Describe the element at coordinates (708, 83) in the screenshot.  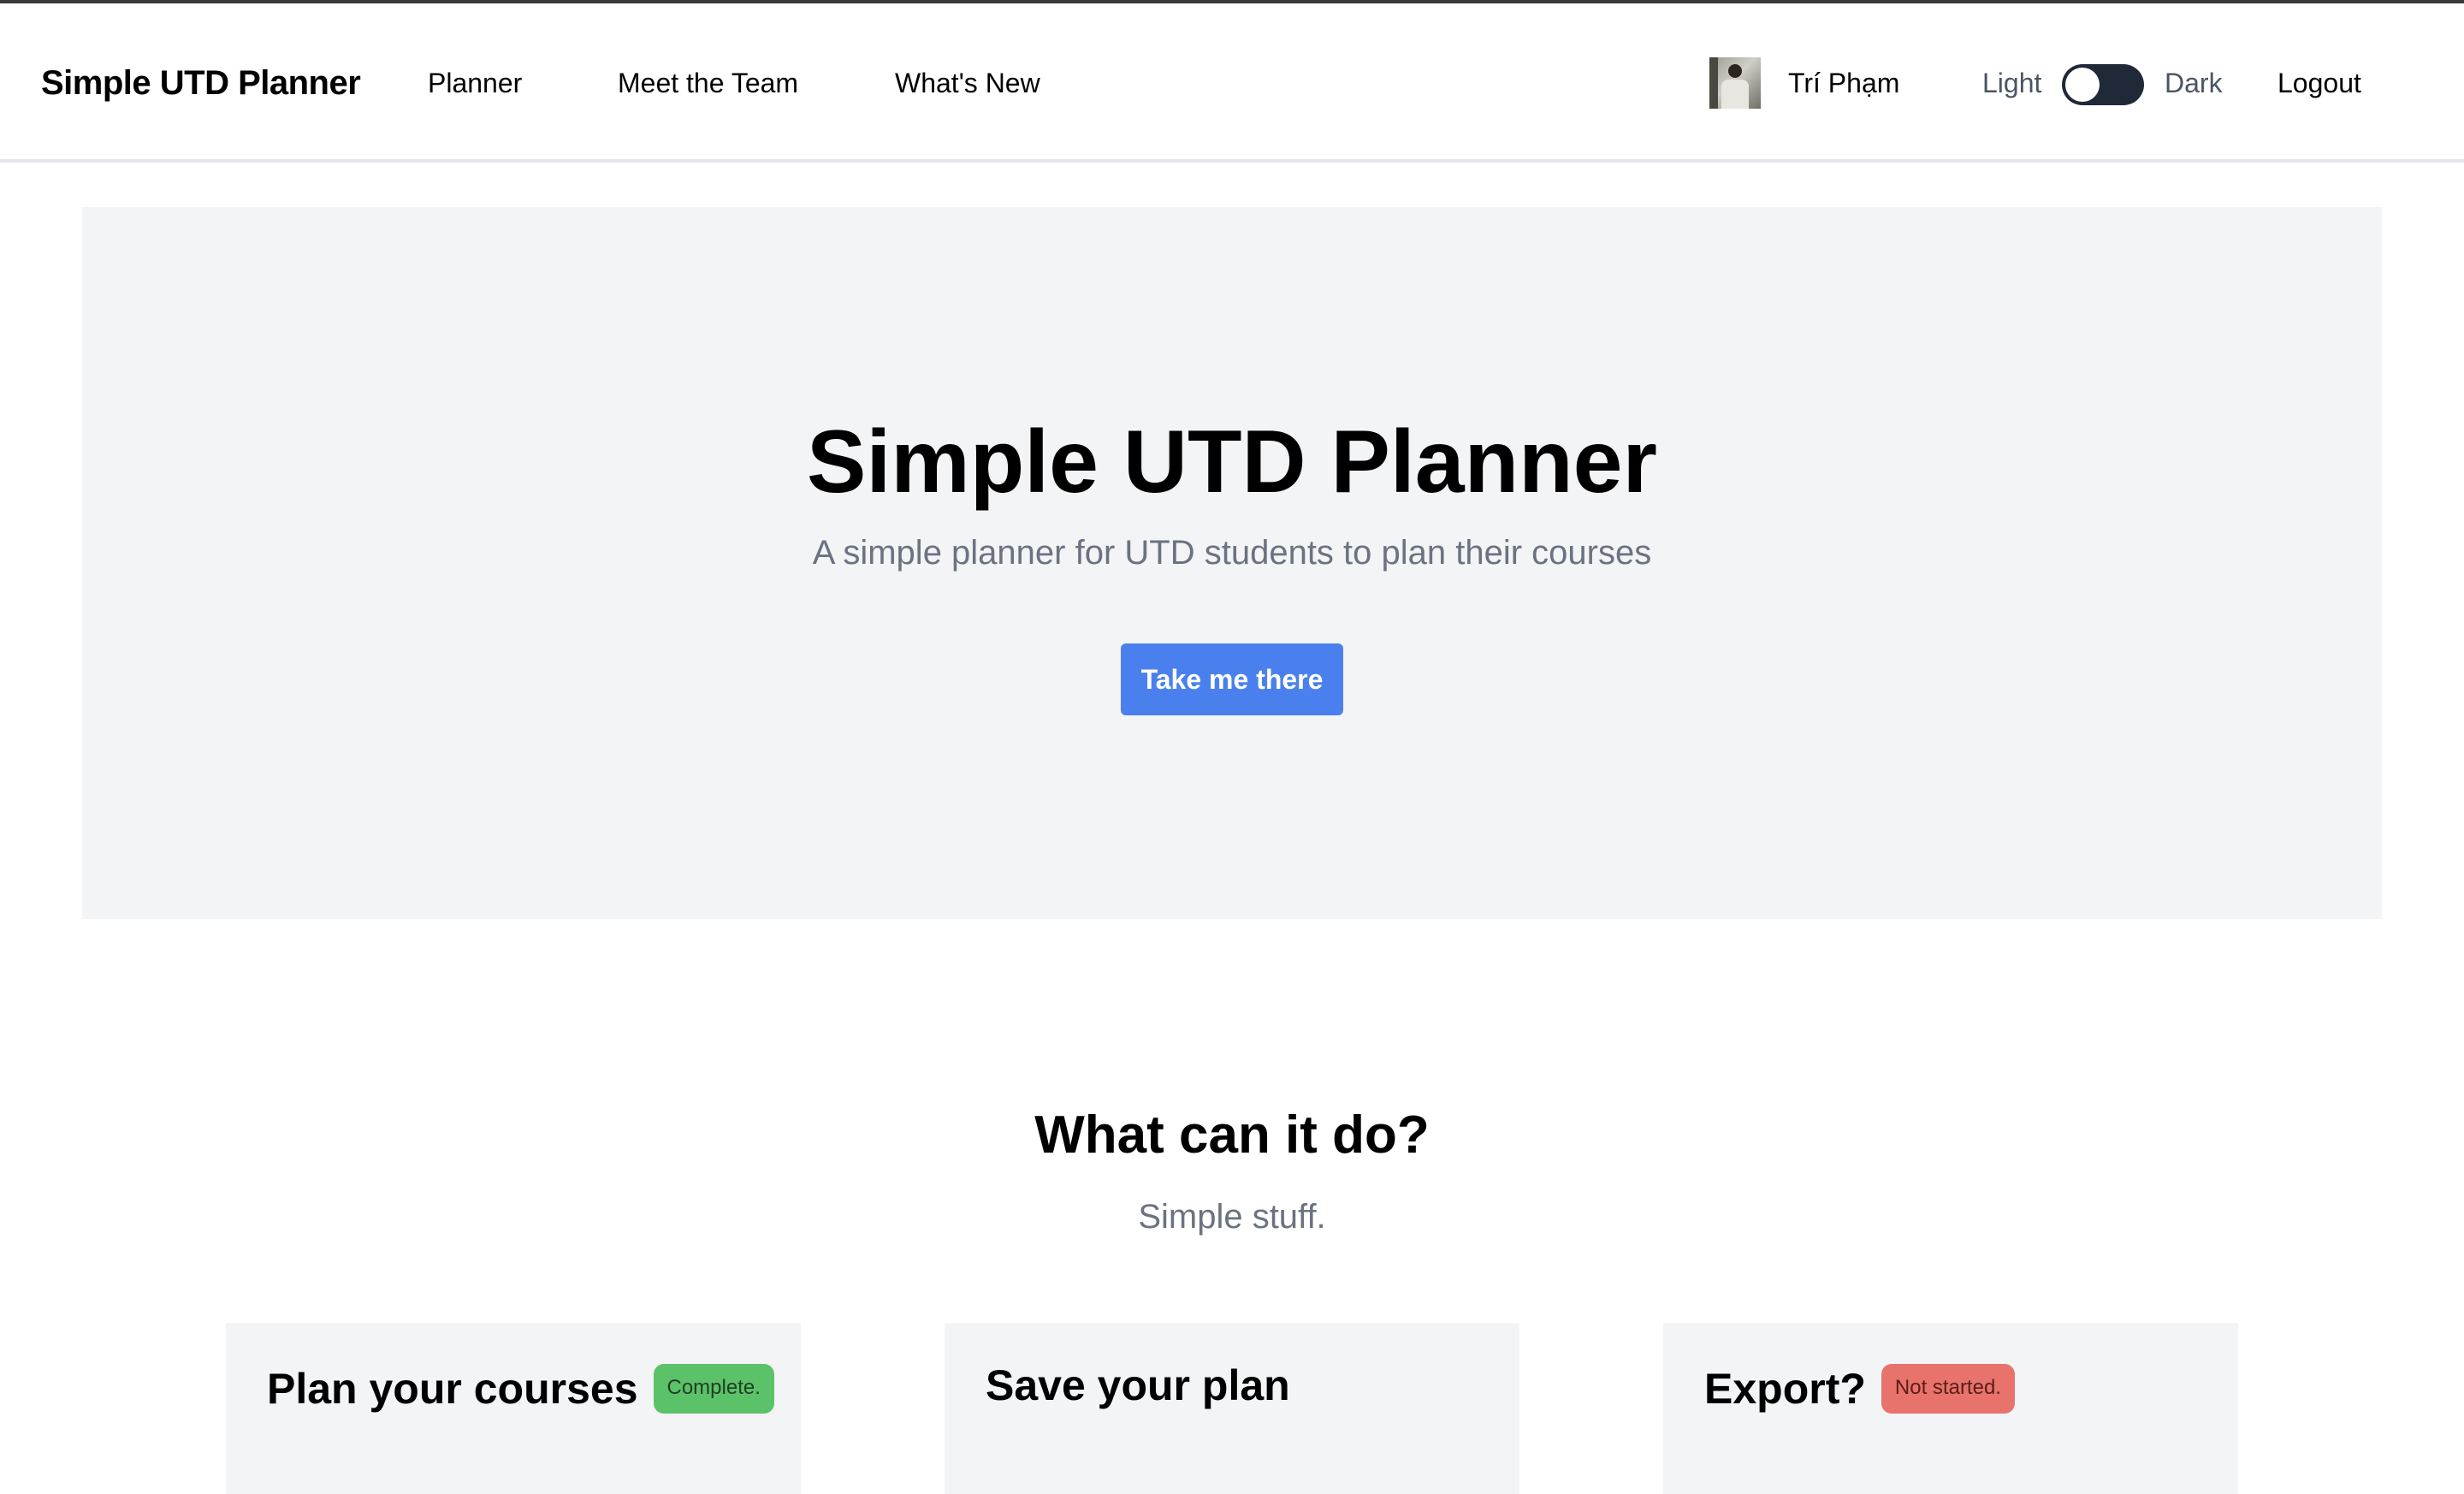
I see `nav-link-meet-the-team: Meet the Team` at that location.